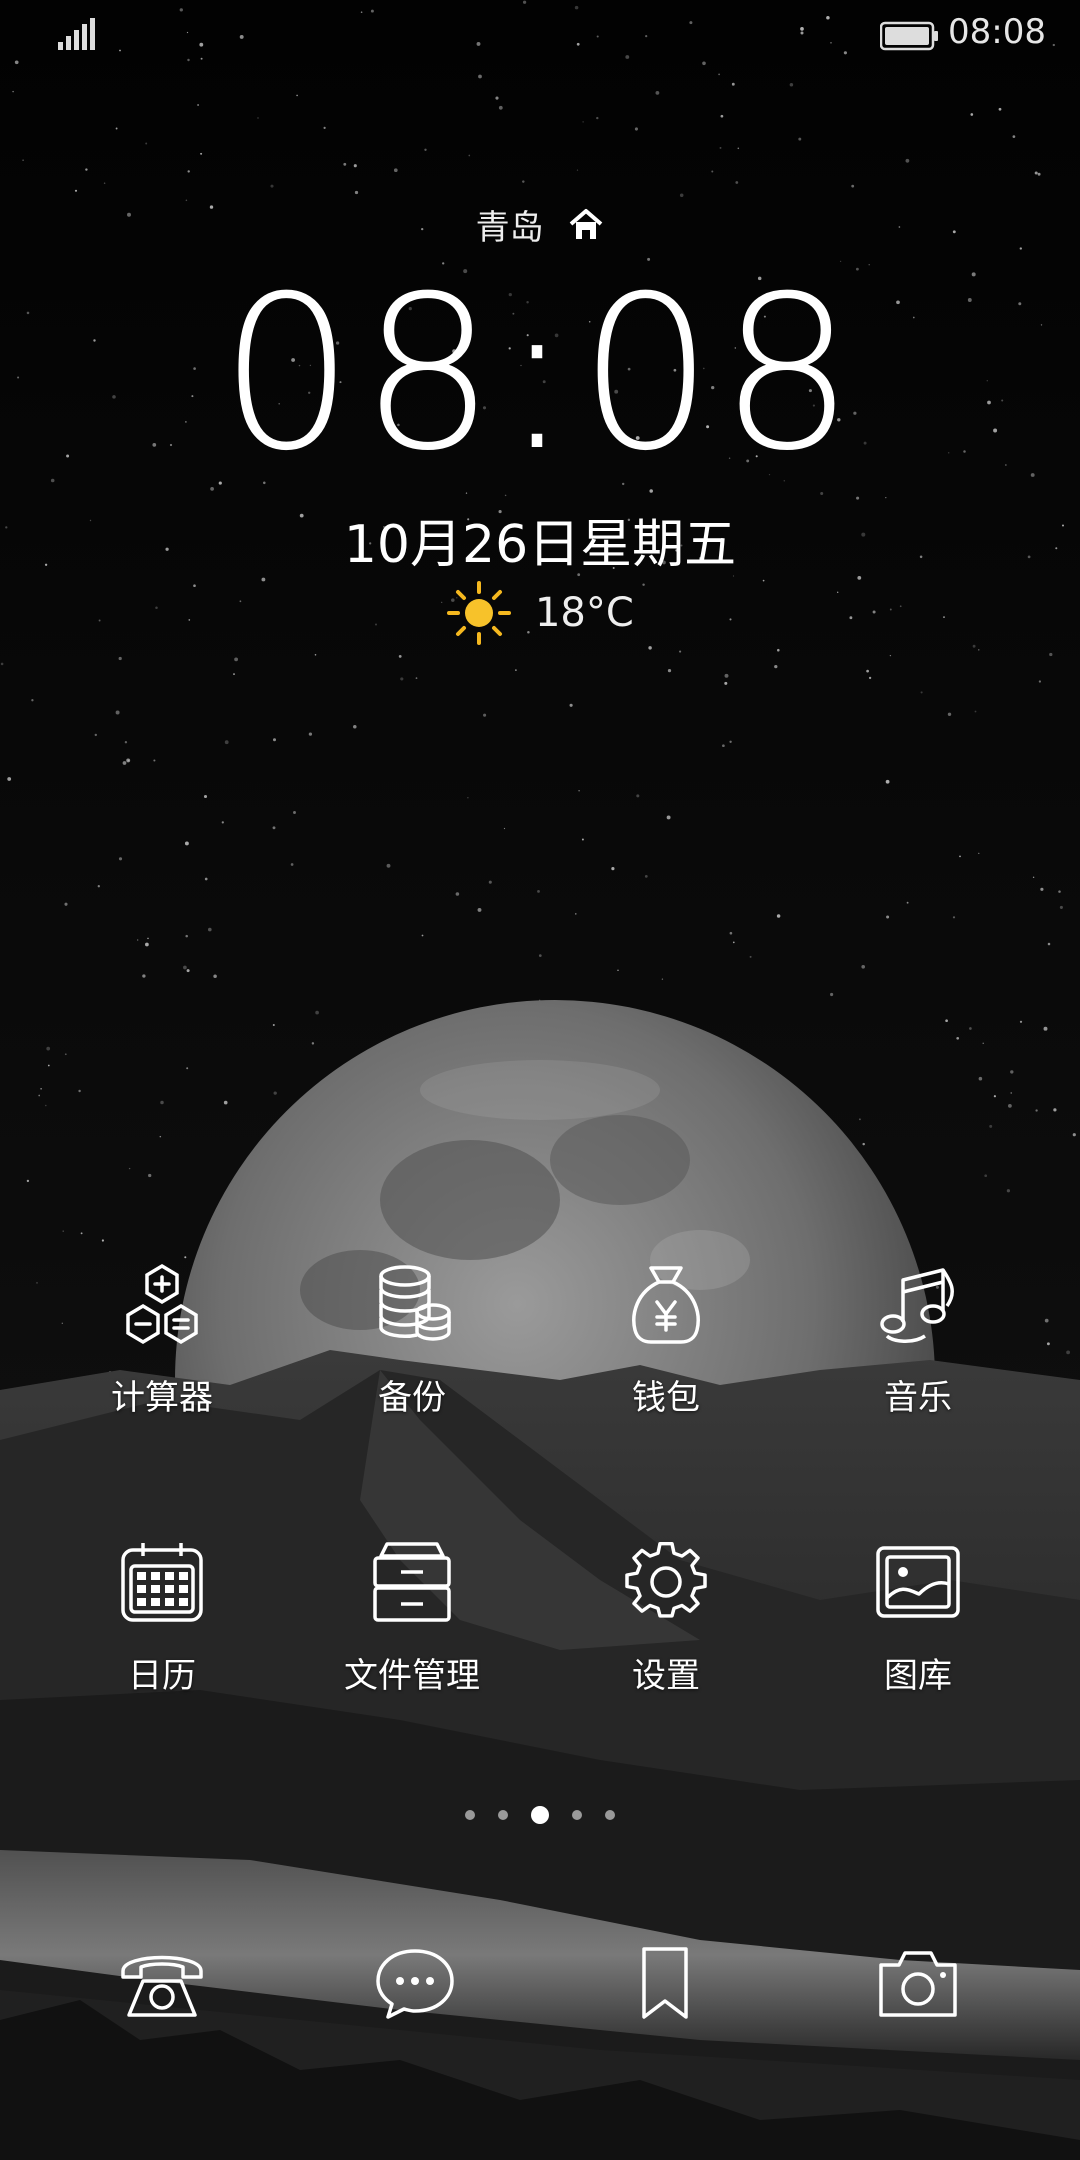 This screenshot has height=2160, width=1080. I want to click on app-wallet: 钱包, so click(666, 1340).